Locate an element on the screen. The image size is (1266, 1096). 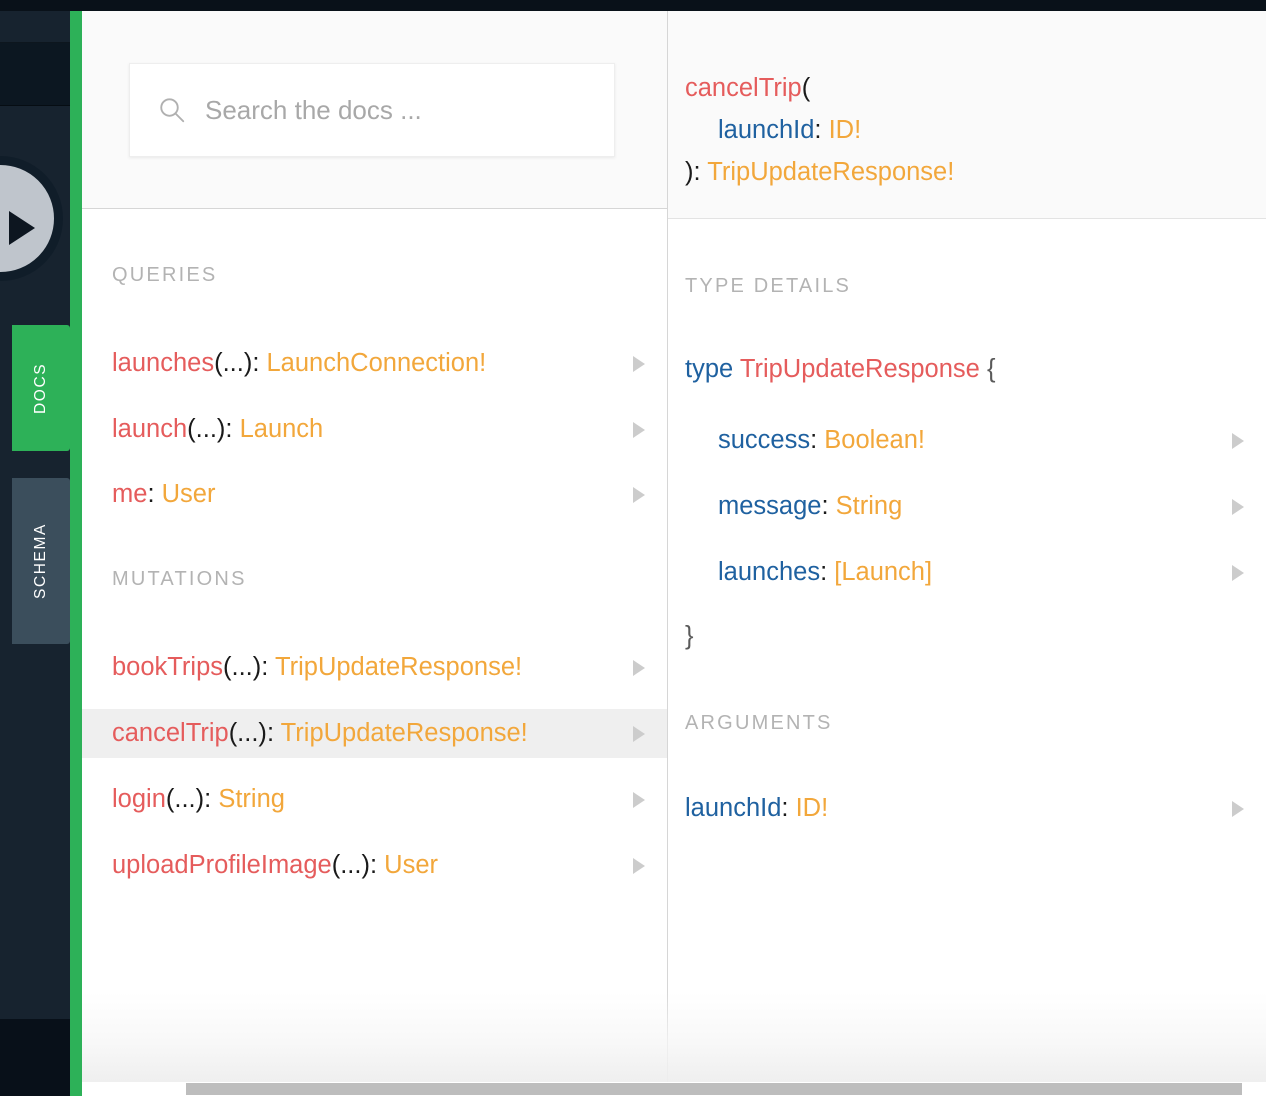
field-name: me is located at coordinates (130, 494).